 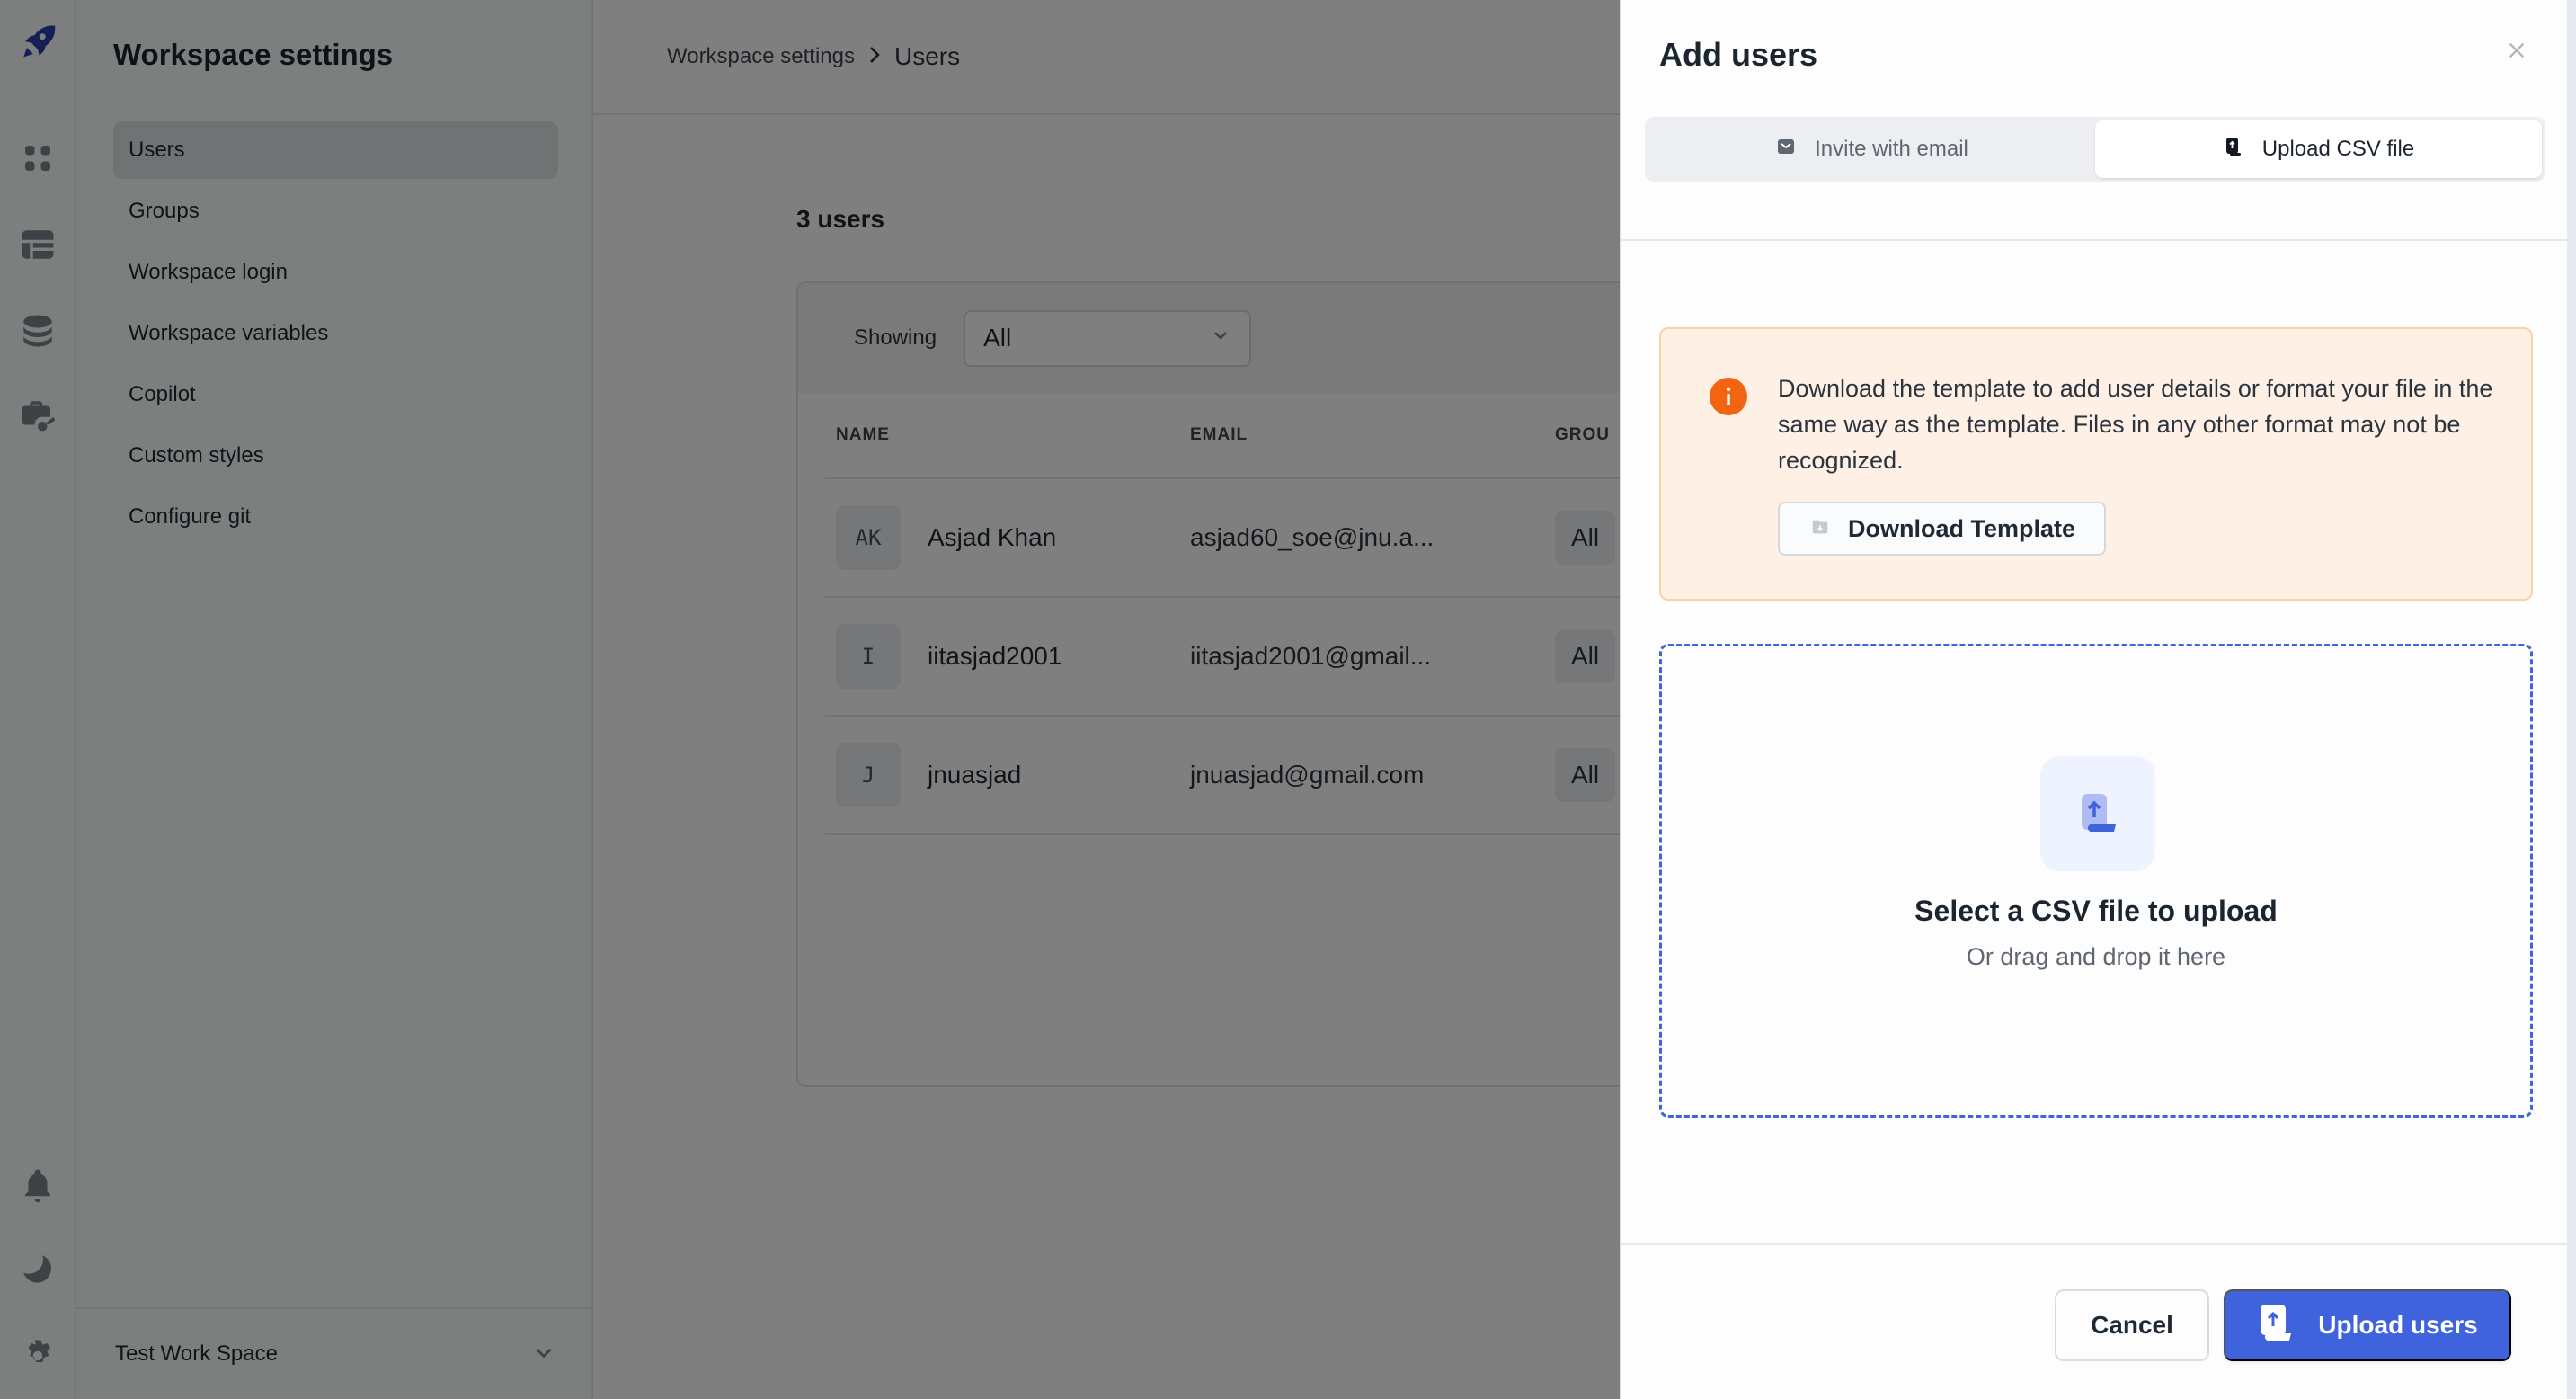 What do you see at coordinates (1962, 528) in the screenshot?
I see `download-template-label: Download Template` at bounding box center [1962, 528].